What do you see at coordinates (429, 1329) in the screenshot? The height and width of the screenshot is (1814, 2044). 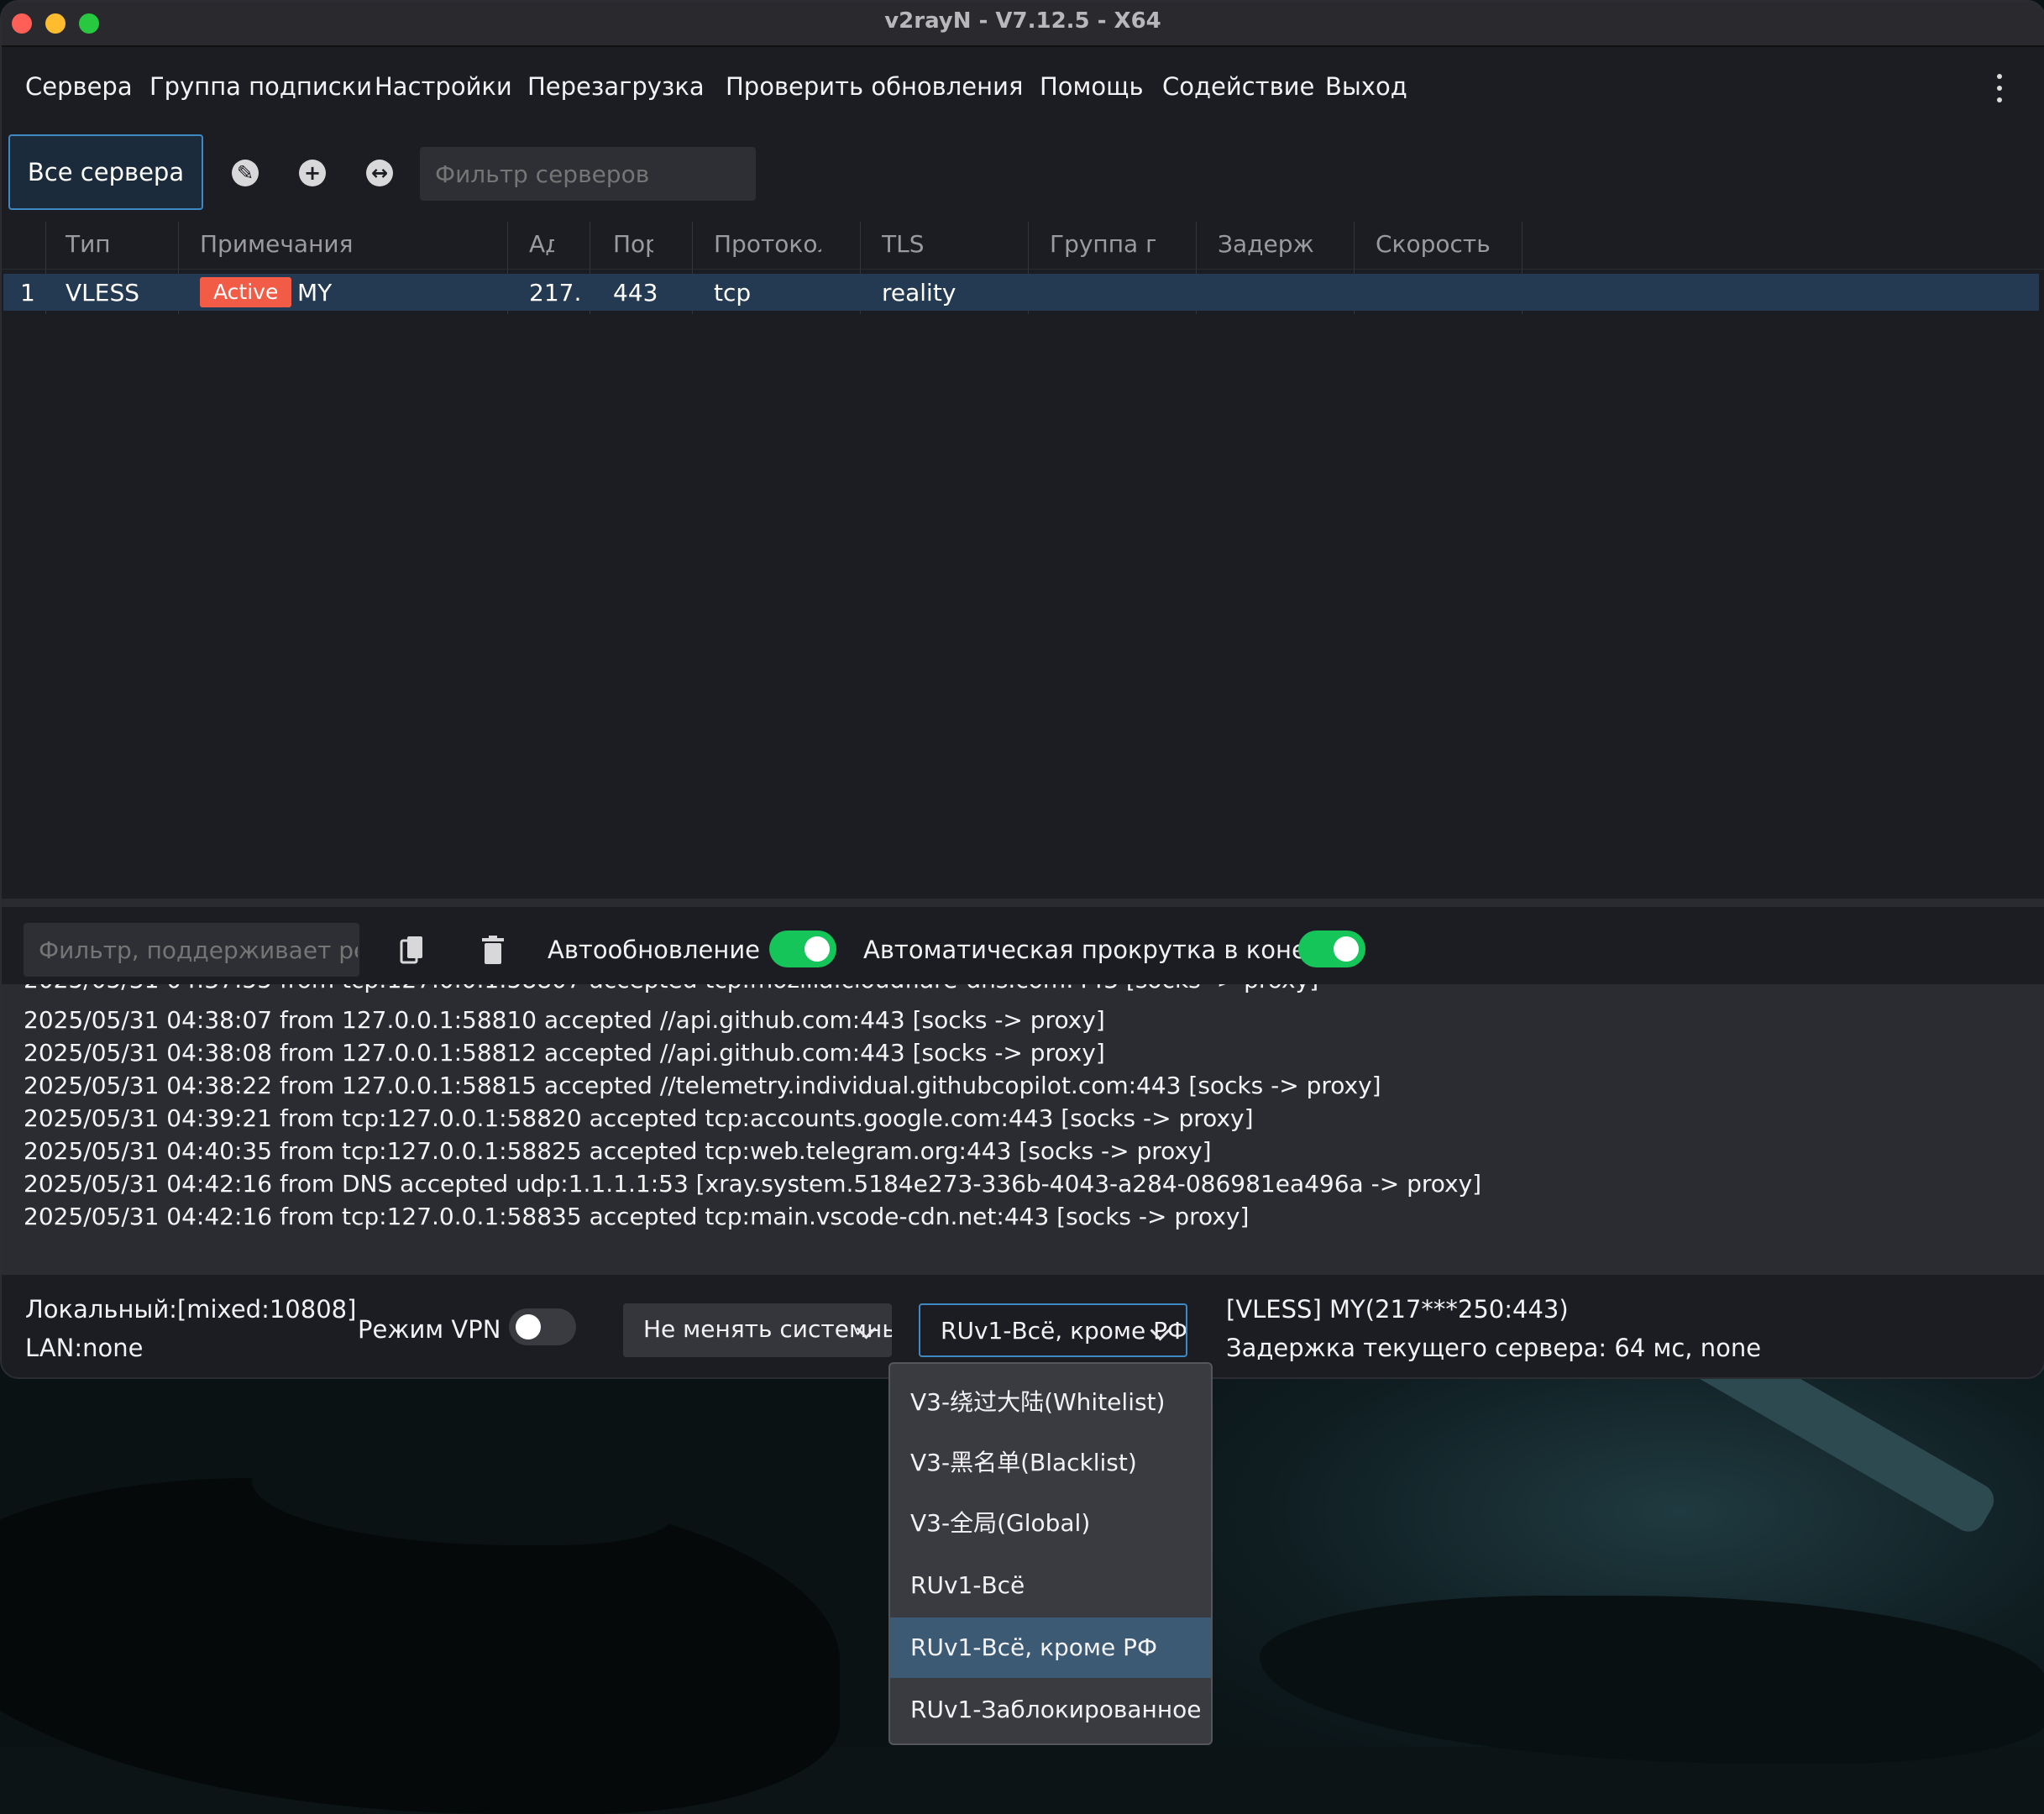 I see `vpn-mode-label: Режим VPN` at bounding box center [429, 1329].